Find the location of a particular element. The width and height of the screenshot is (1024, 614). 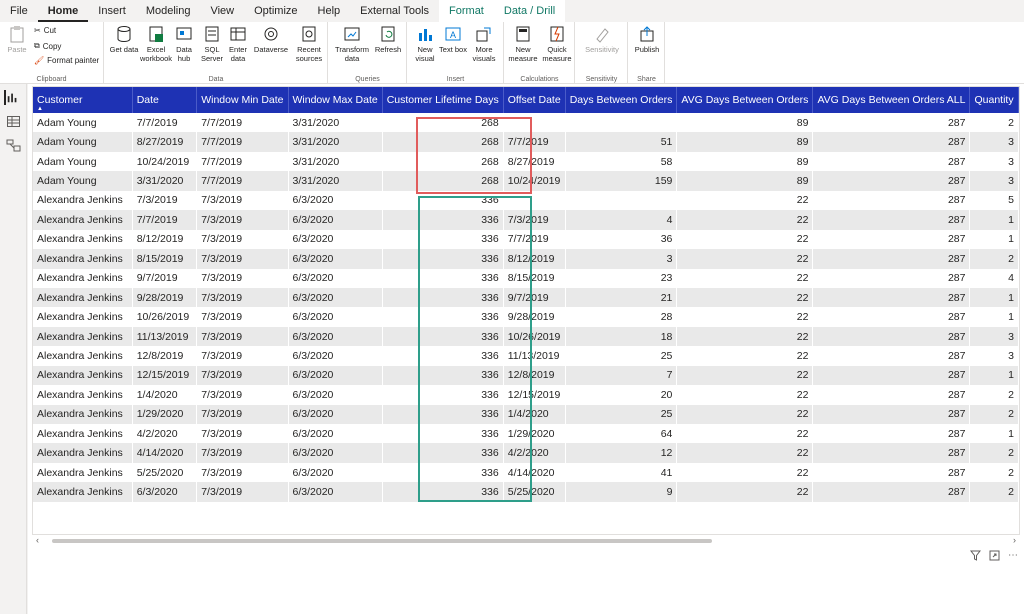

col-header-avg-days-between-orders: AVG Days Between Orders is located at coordinates (745, 100).